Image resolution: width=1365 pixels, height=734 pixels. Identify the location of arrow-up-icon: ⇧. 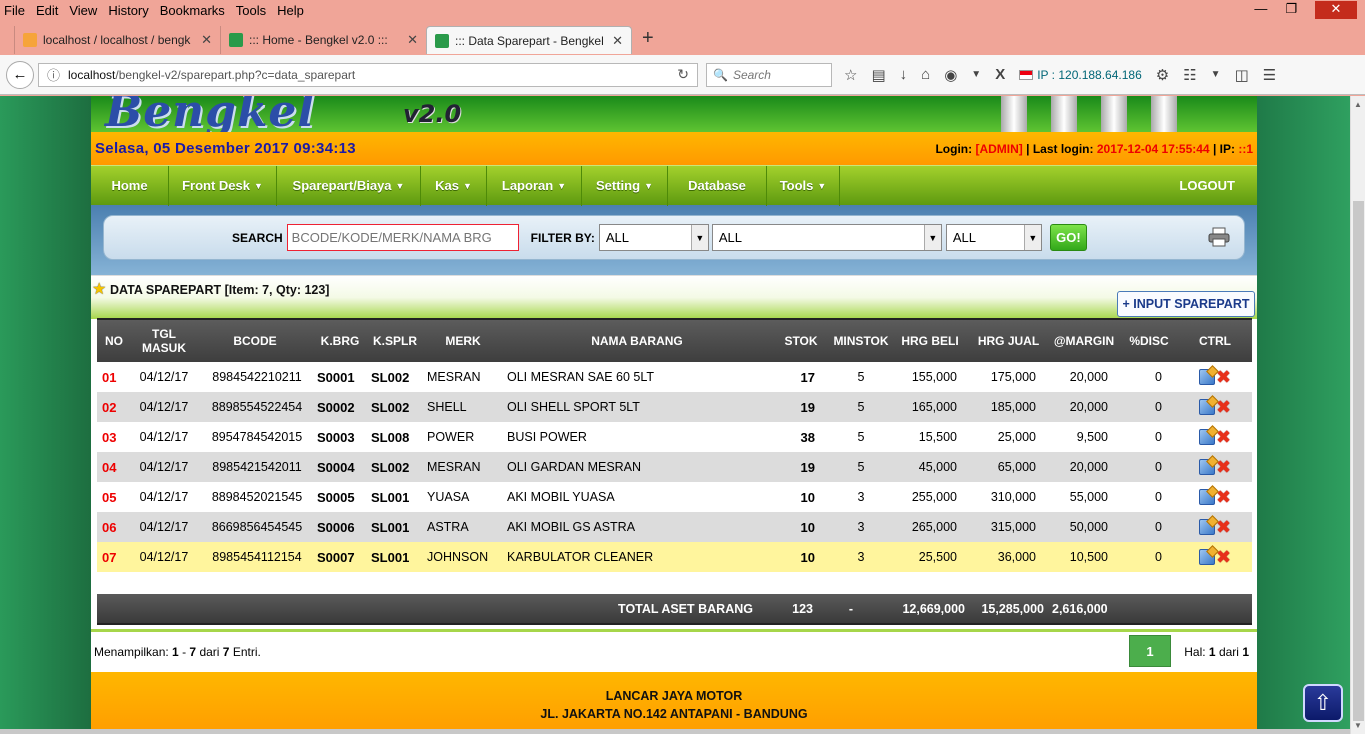
(1323, 702).